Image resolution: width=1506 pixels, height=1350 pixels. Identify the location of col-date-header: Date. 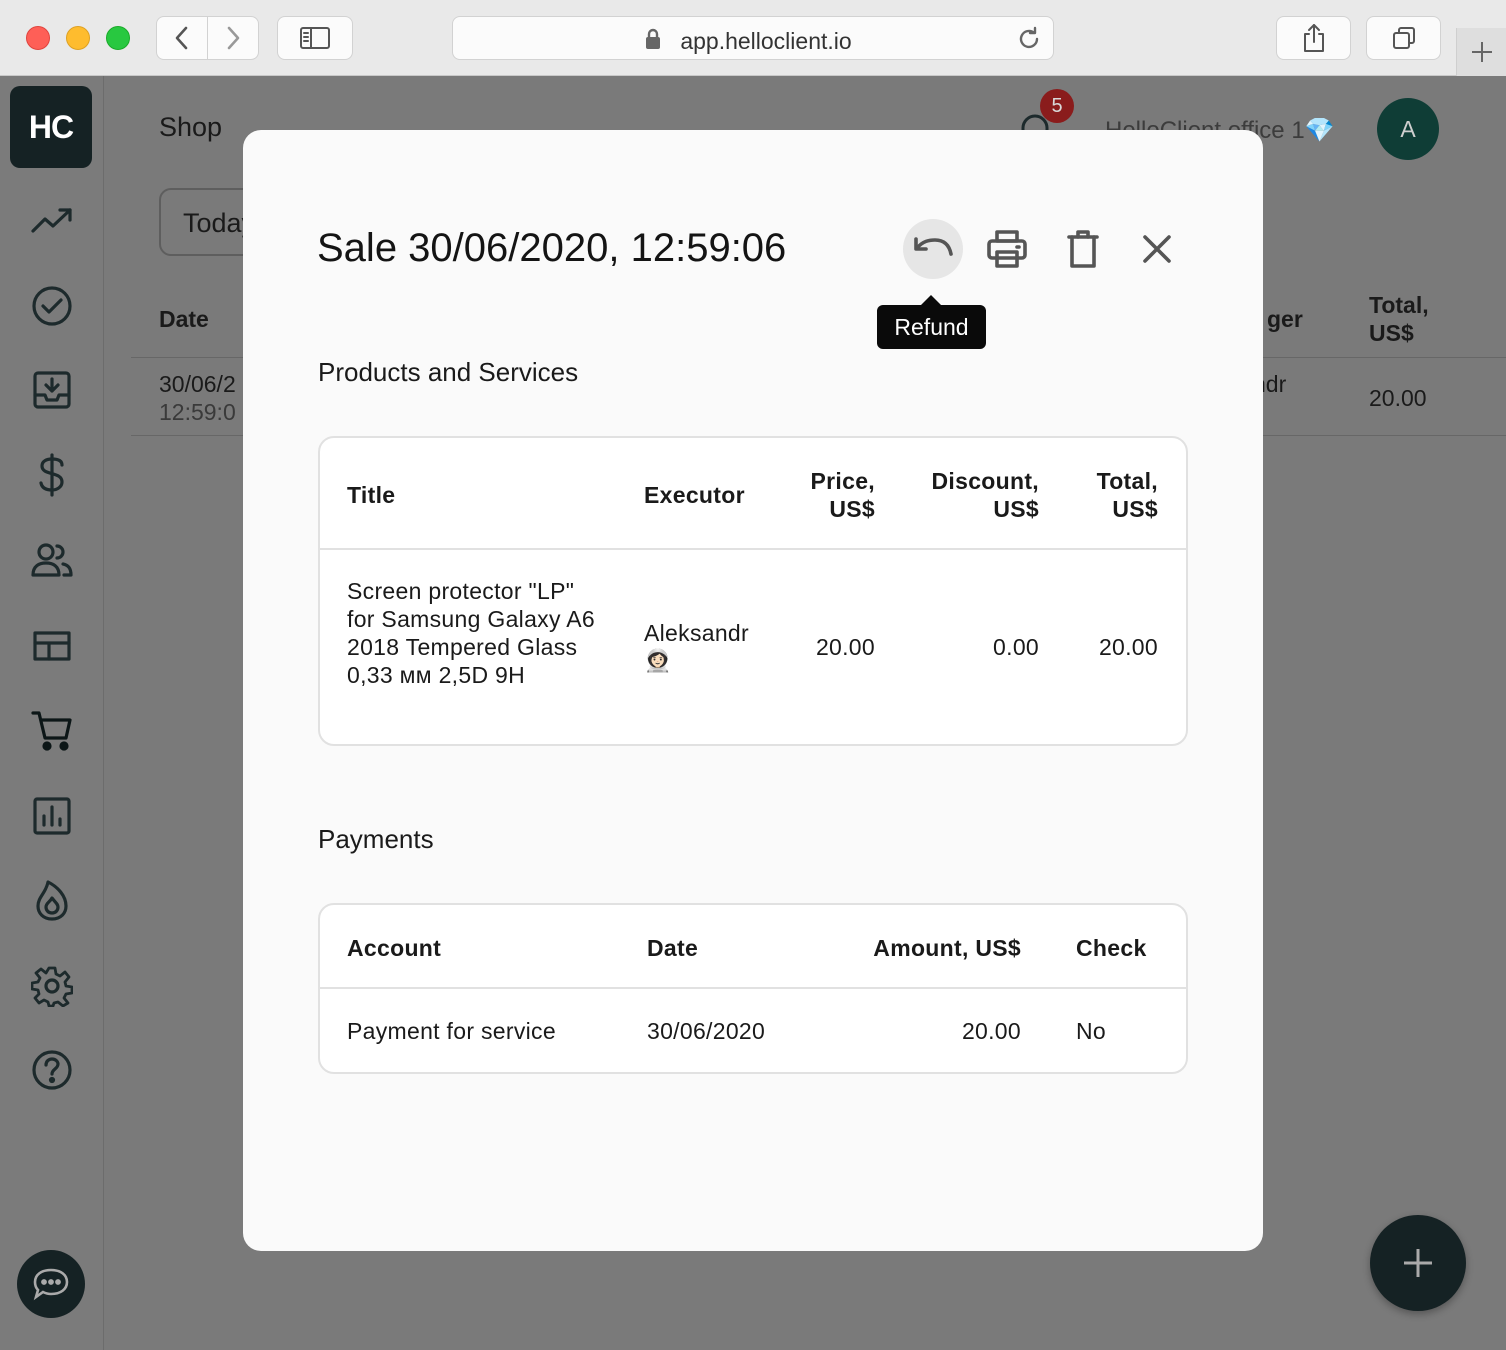
(184, 319).